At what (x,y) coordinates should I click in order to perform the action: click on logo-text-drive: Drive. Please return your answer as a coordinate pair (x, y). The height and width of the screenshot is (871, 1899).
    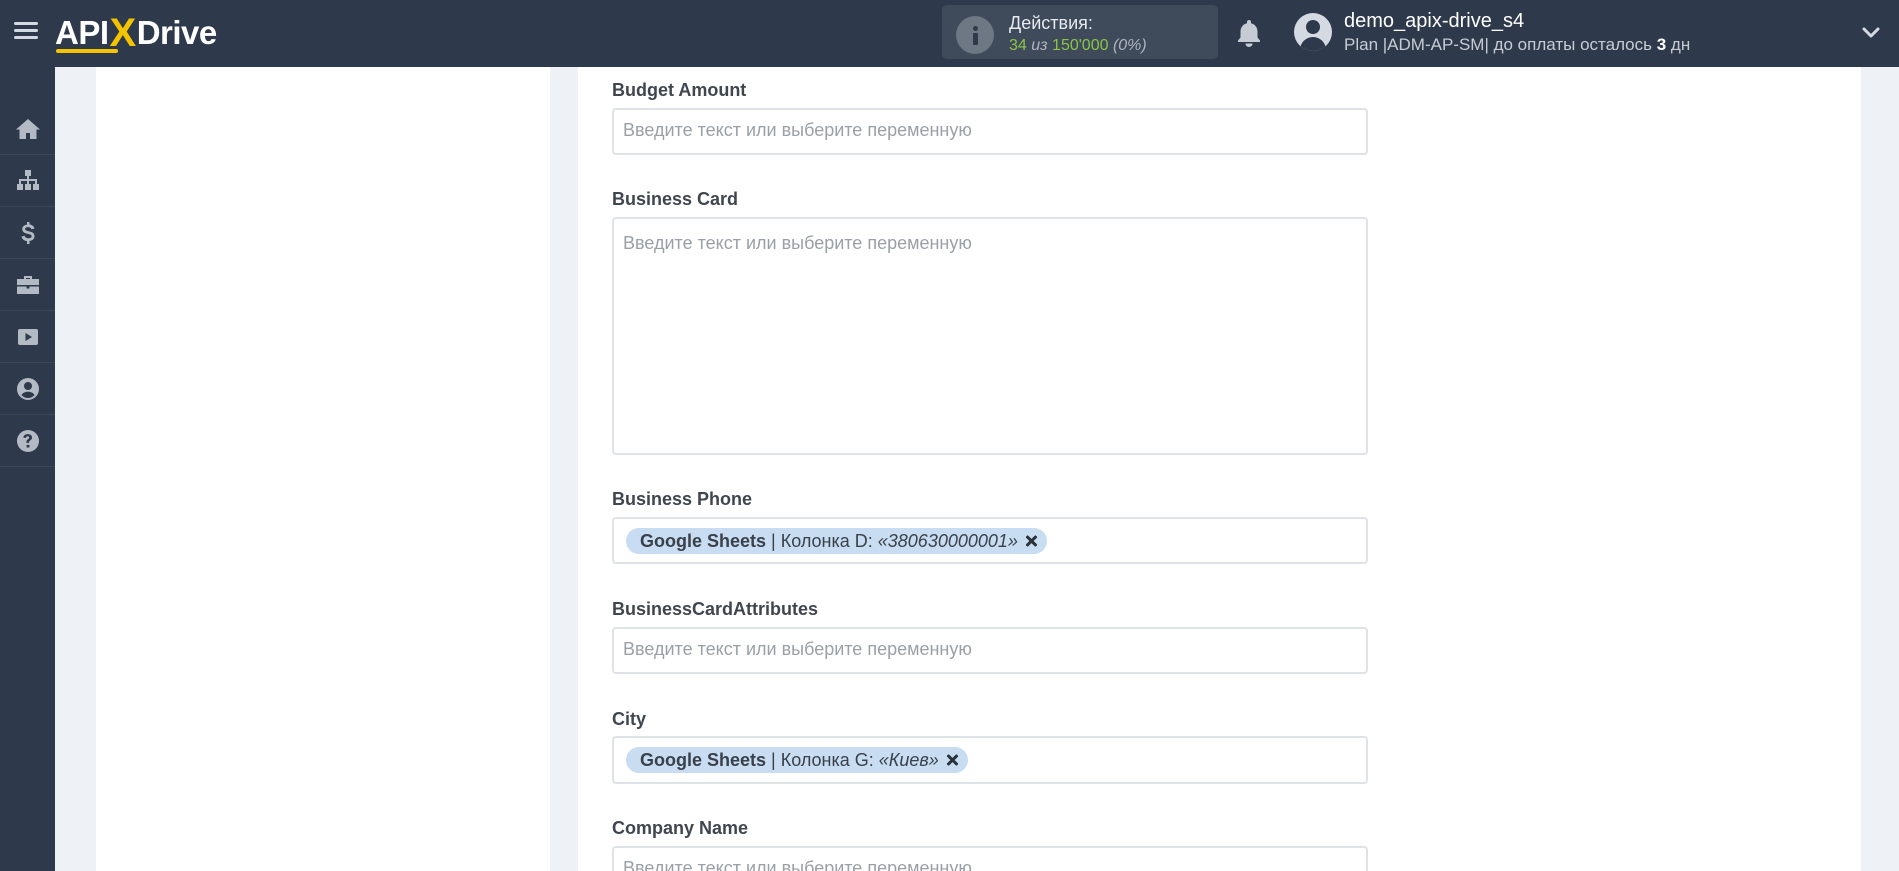
    Looking at the image, I should click on (177, 32).